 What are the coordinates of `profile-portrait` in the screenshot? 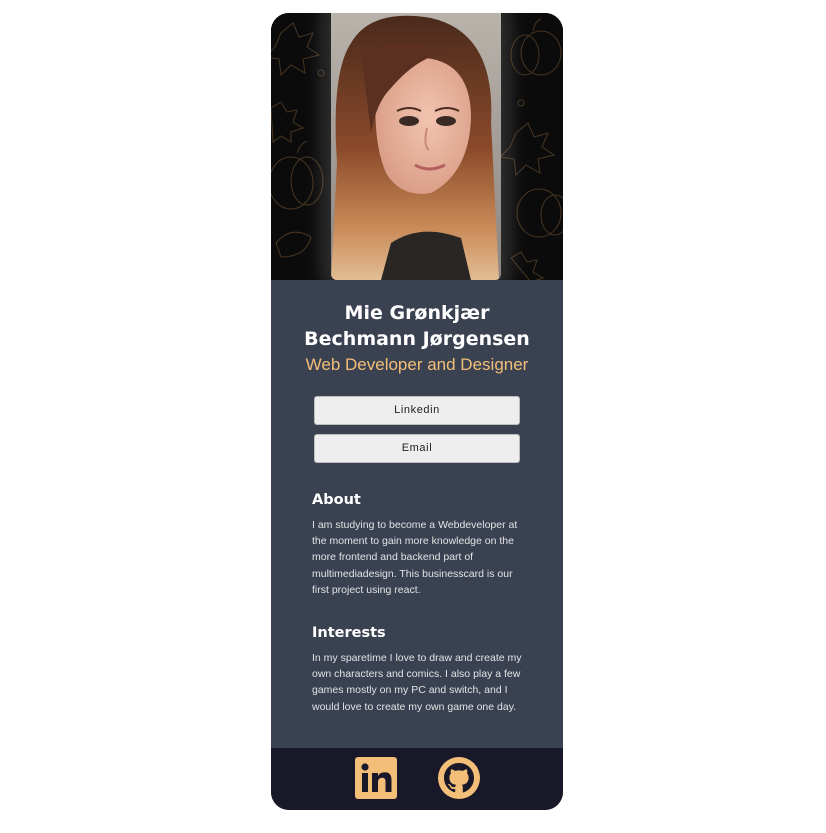 It's located at (416, 146).